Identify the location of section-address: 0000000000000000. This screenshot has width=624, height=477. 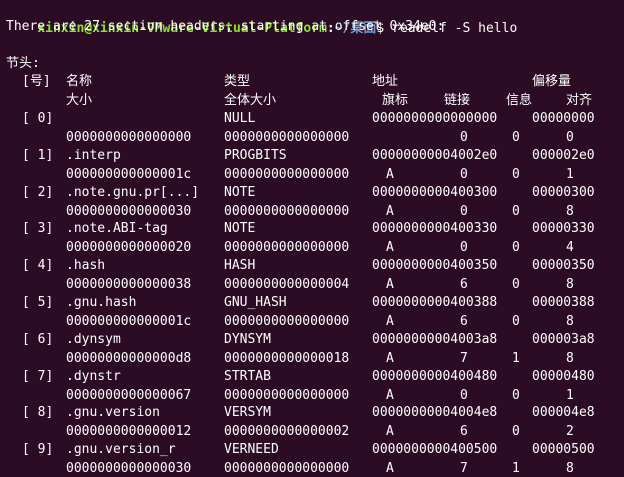
(435, 118).